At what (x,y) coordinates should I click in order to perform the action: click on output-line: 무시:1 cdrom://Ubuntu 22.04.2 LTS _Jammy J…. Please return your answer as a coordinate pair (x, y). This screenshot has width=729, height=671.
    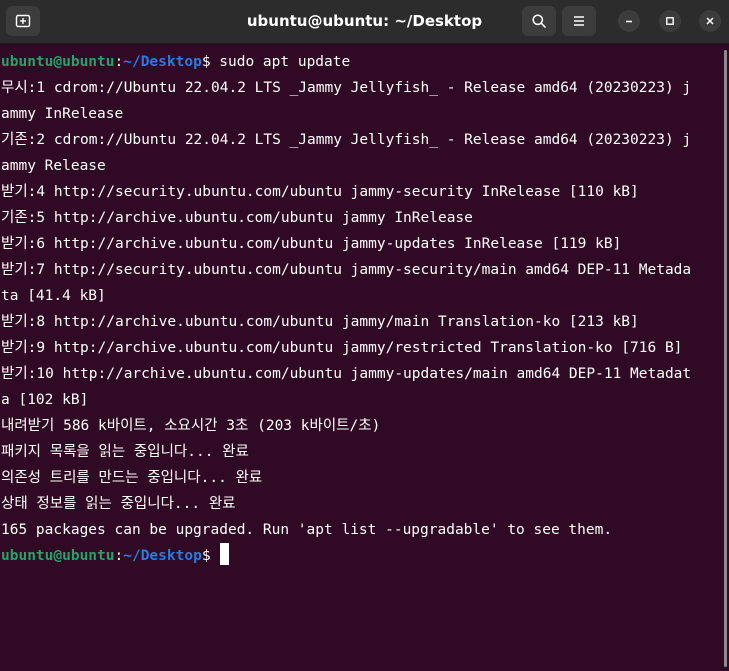
    Looking at the image, I should click on (346, 88).